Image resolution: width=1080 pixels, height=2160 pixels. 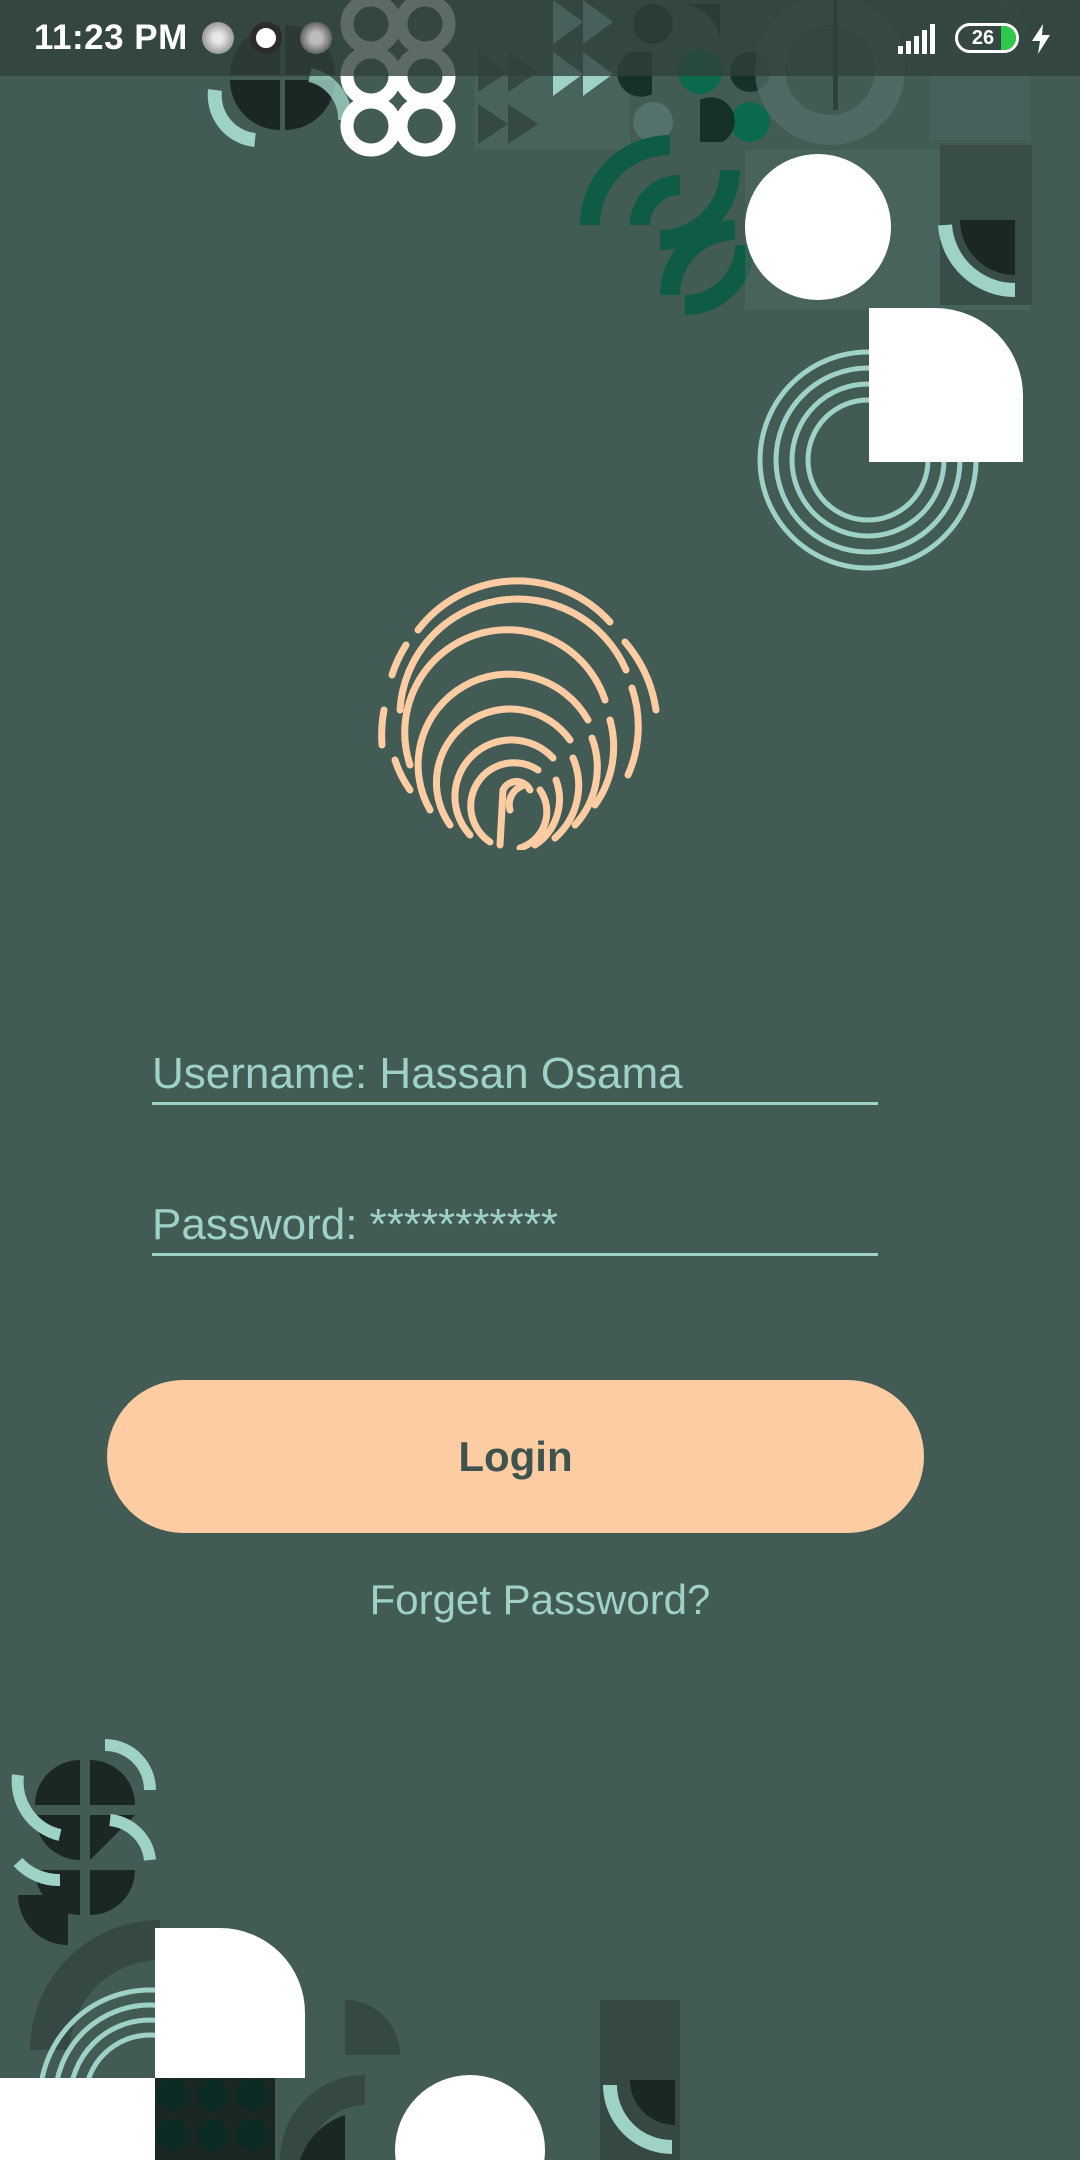 I want to click on battery-level: 26, so click(x=983, y=38).